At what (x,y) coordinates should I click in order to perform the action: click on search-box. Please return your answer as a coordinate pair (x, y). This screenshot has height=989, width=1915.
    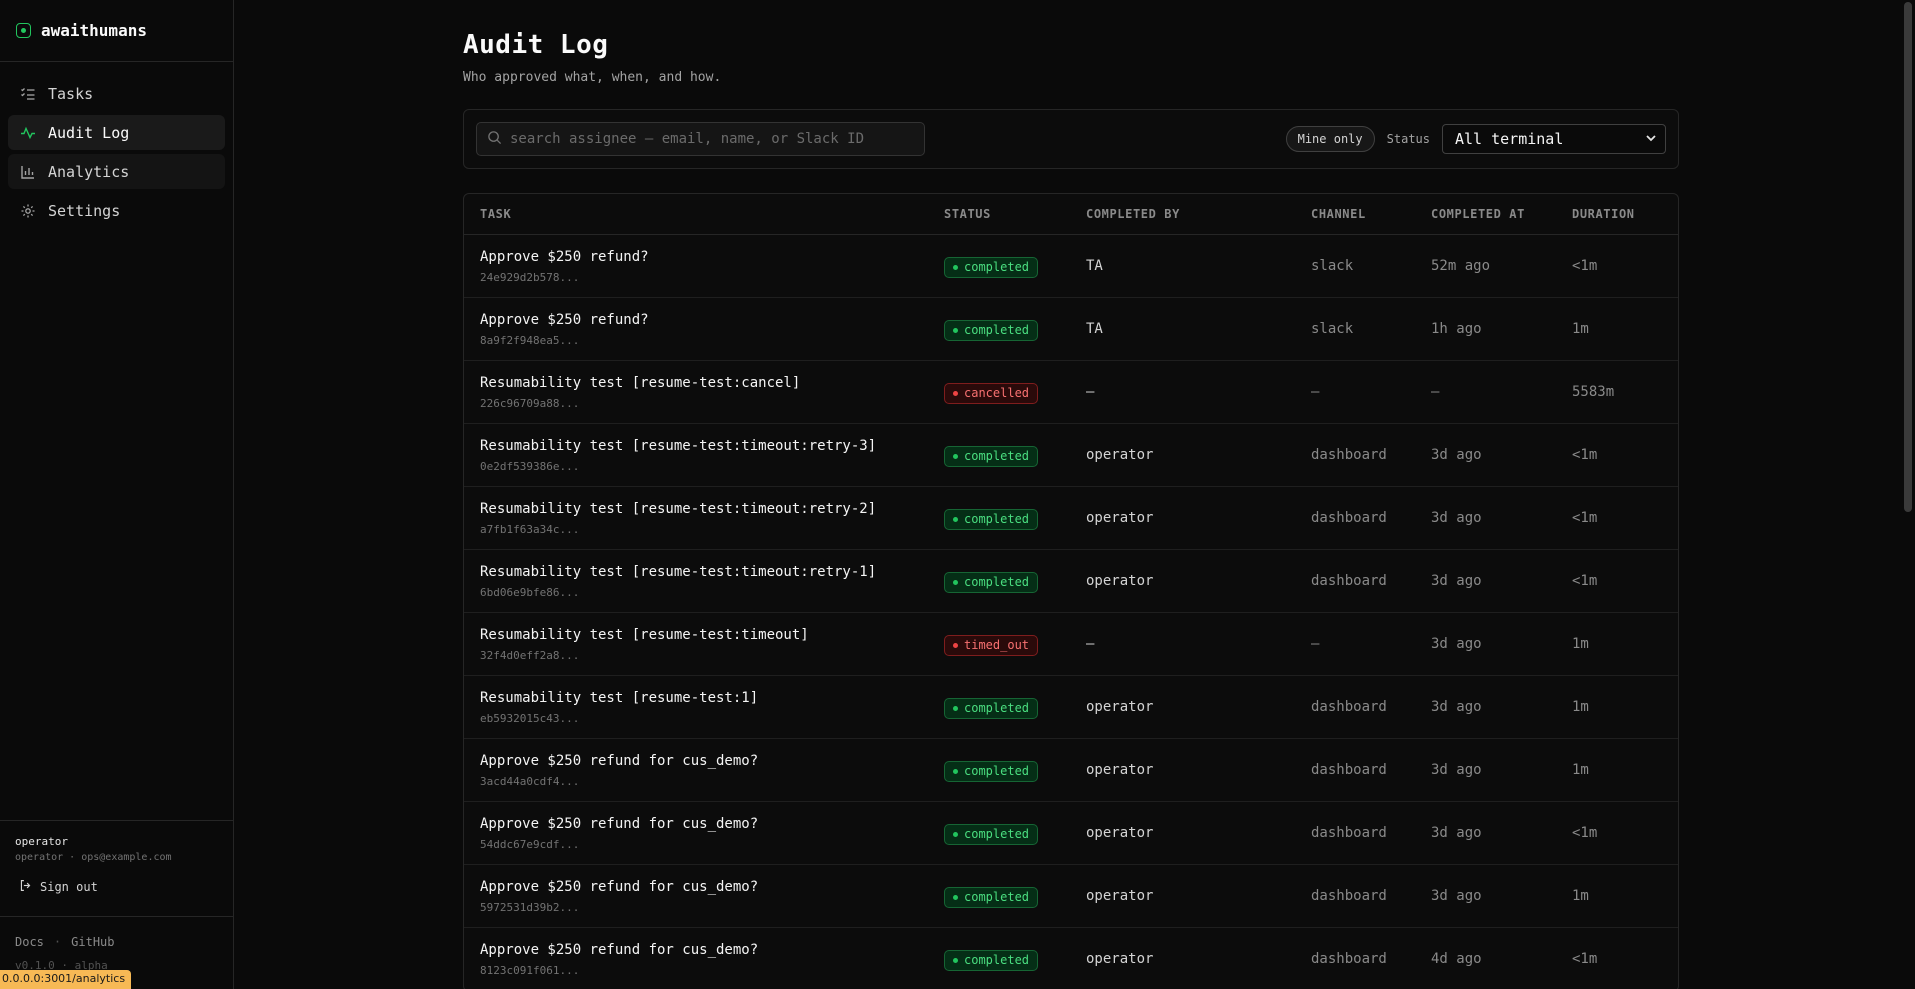
    Looking at the image, I should click on (700, 139).